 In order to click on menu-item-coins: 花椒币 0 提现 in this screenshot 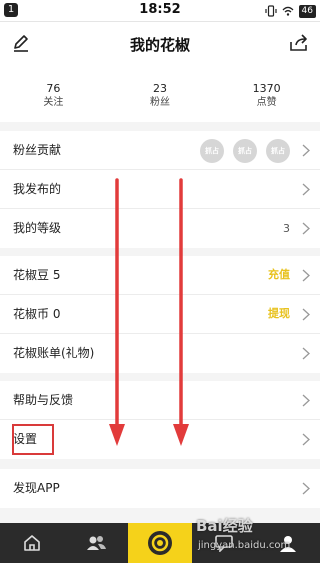, I will do `click(160, 314)`.